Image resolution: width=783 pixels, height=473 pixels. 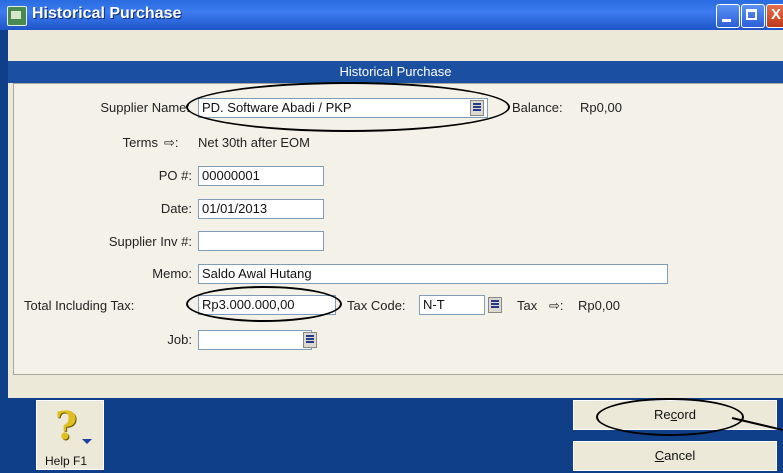 I want to click on supplier-highlight-ellipse, so click(x=348, y=107).